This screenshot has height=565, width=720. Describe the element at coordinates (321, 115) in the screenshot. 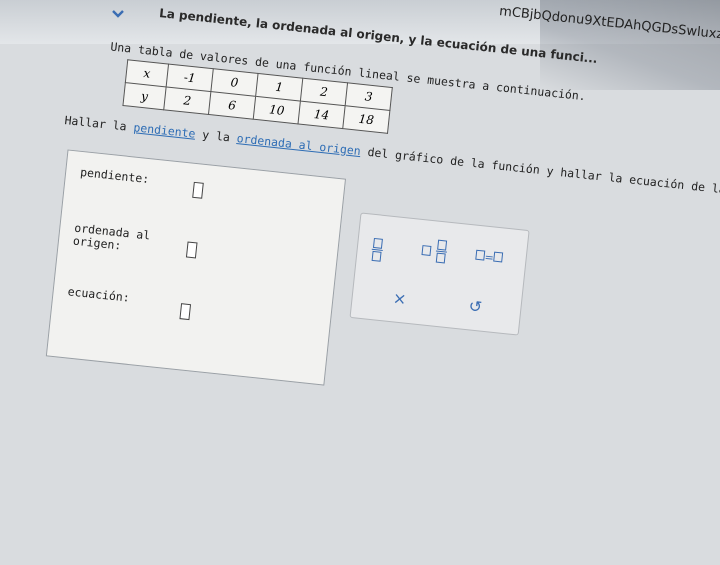

I see `table-cell: 14` at that location.